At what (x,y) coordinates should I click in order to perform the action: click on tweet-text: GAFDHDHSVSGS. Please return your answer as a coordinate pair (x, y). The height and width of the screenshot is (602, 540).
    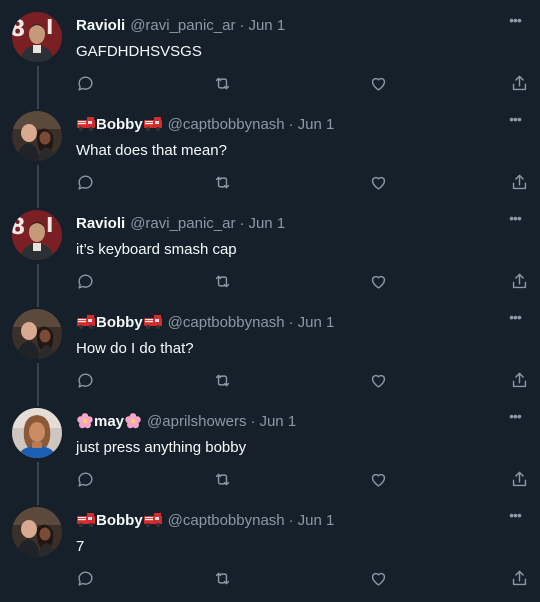
    Looking at the image, I should click on (139, 51).